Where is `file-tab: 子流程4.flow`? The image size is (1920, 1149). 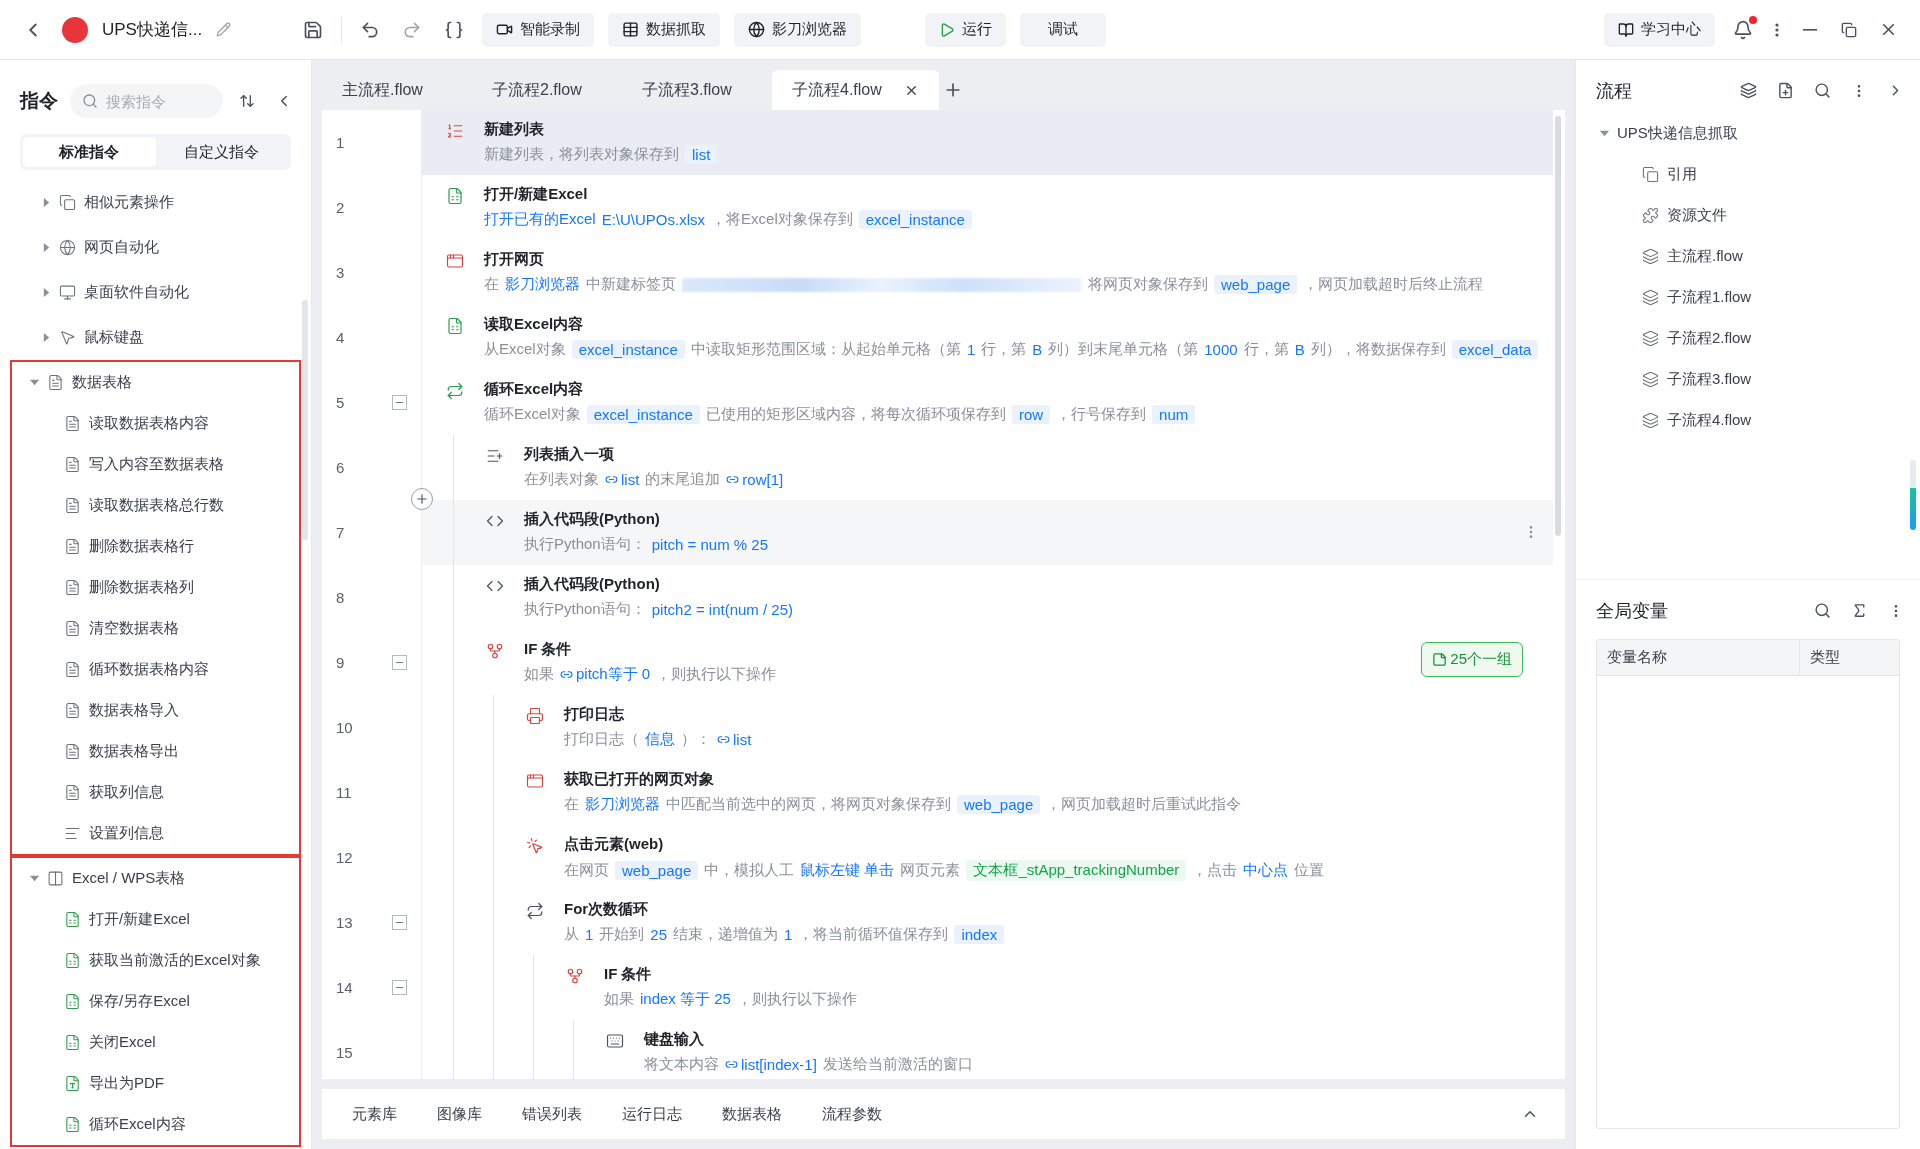
file-tab: 子流程4.flow is located at coordinates (855, 90).